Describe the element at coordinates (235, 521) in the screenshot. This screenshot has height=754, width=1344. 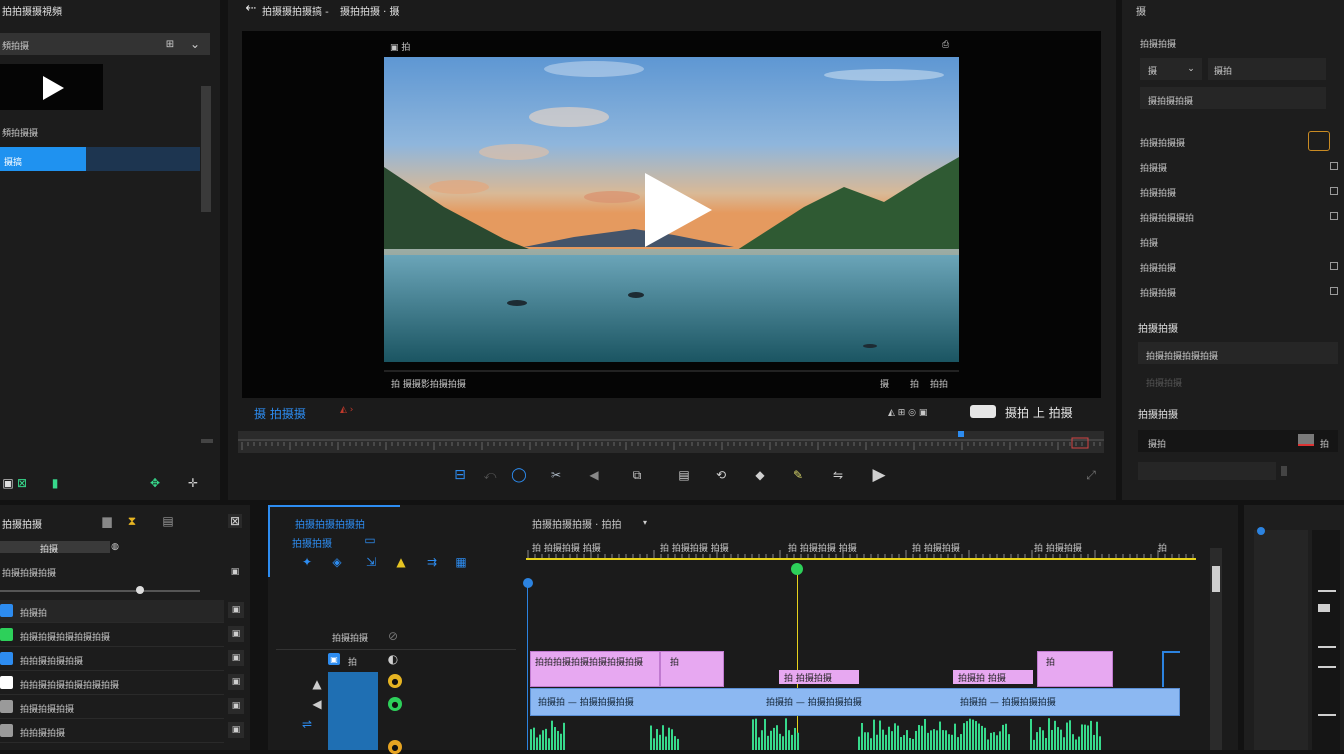
I see `close-icon: ⊠` at that location.